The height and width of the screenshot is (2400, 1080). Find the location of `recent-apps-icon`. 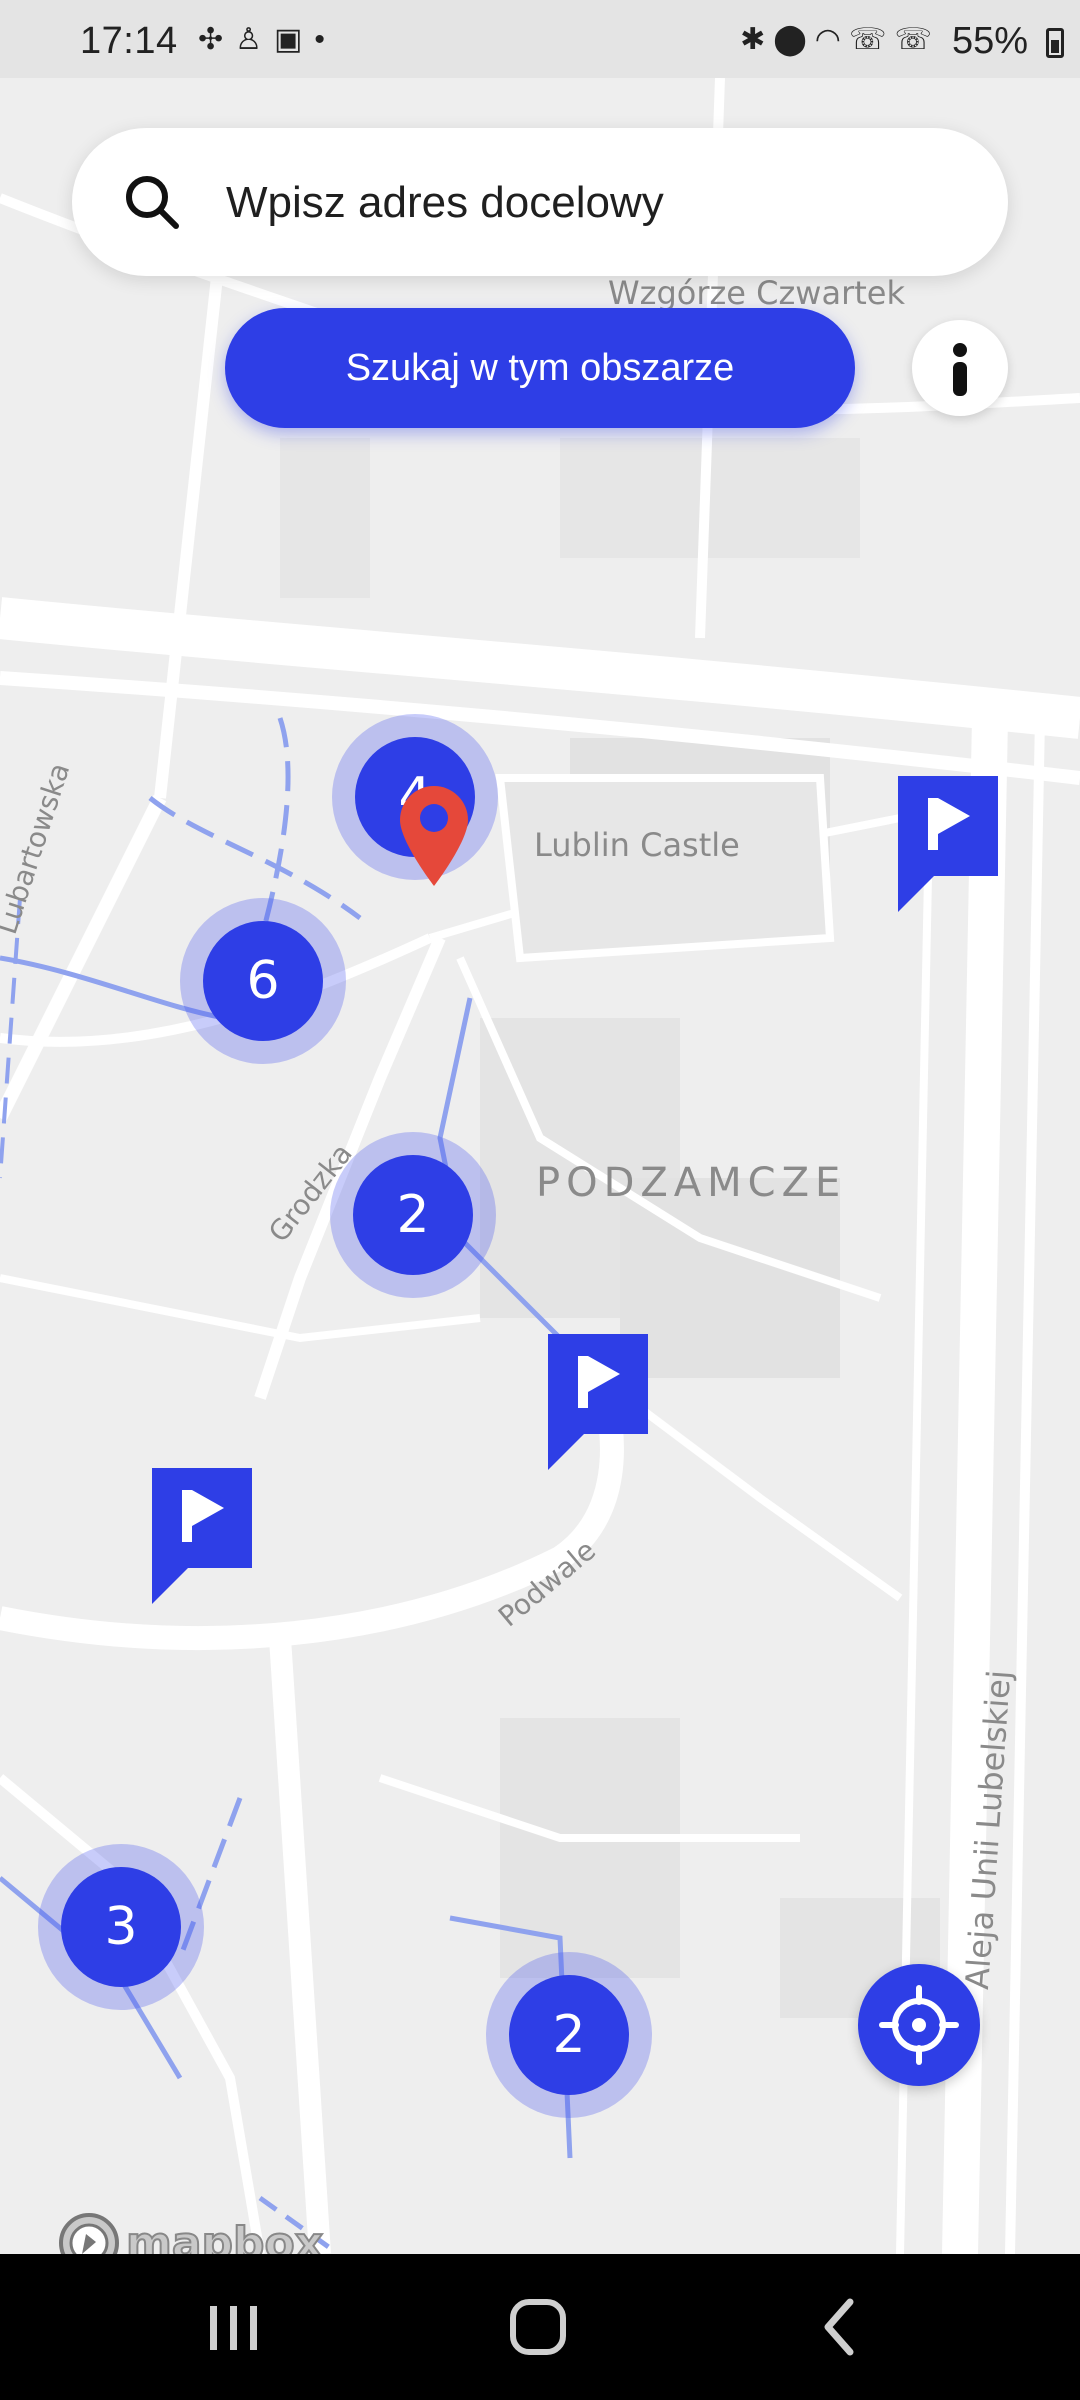

recent-apps-icon is located at coordinates (233, 2328).